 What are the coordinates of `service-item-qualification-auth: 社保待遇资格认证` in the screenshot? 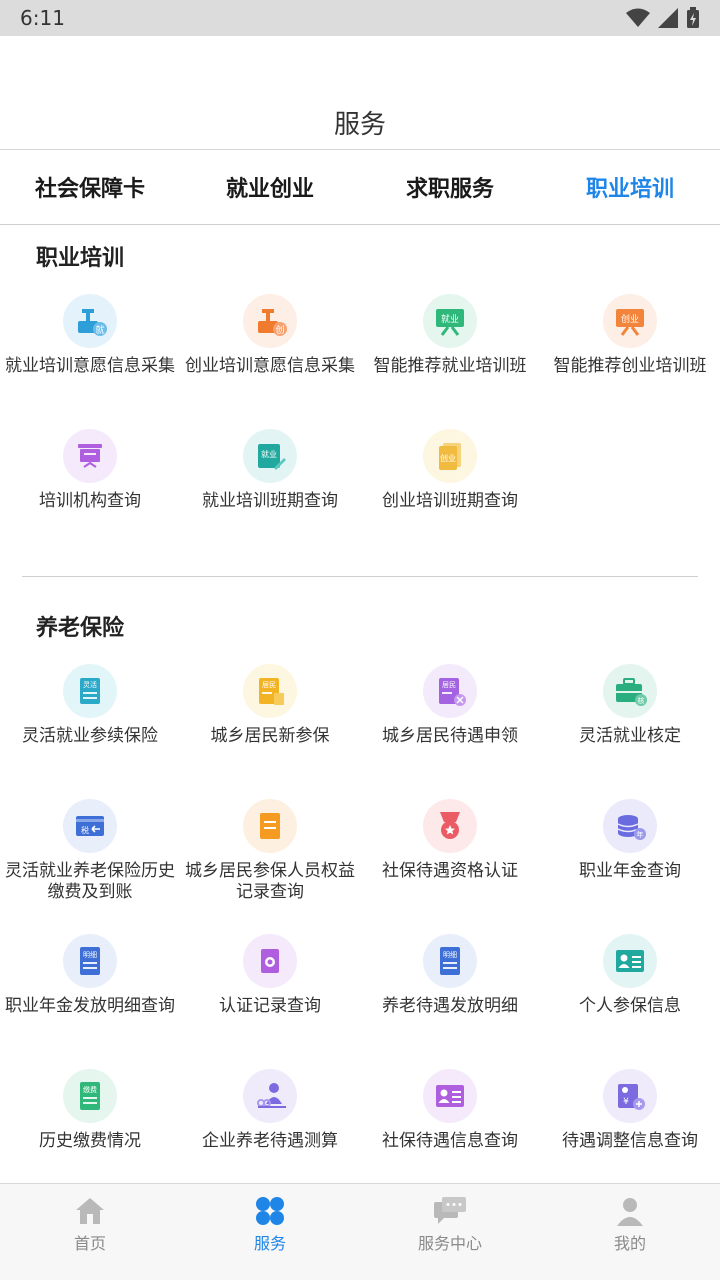 It's located at (450, 840).